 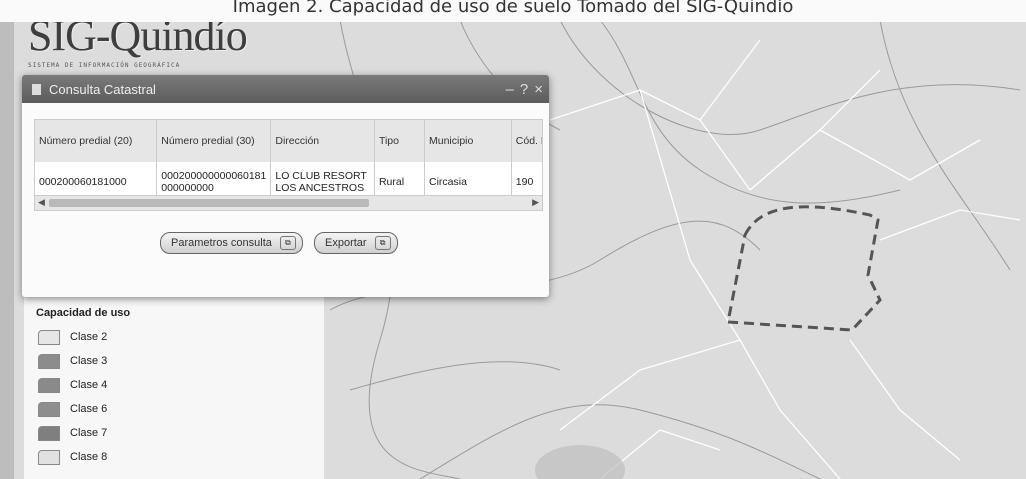 I want to click on column-header: Número predial (20), so click(x=96, y=141).